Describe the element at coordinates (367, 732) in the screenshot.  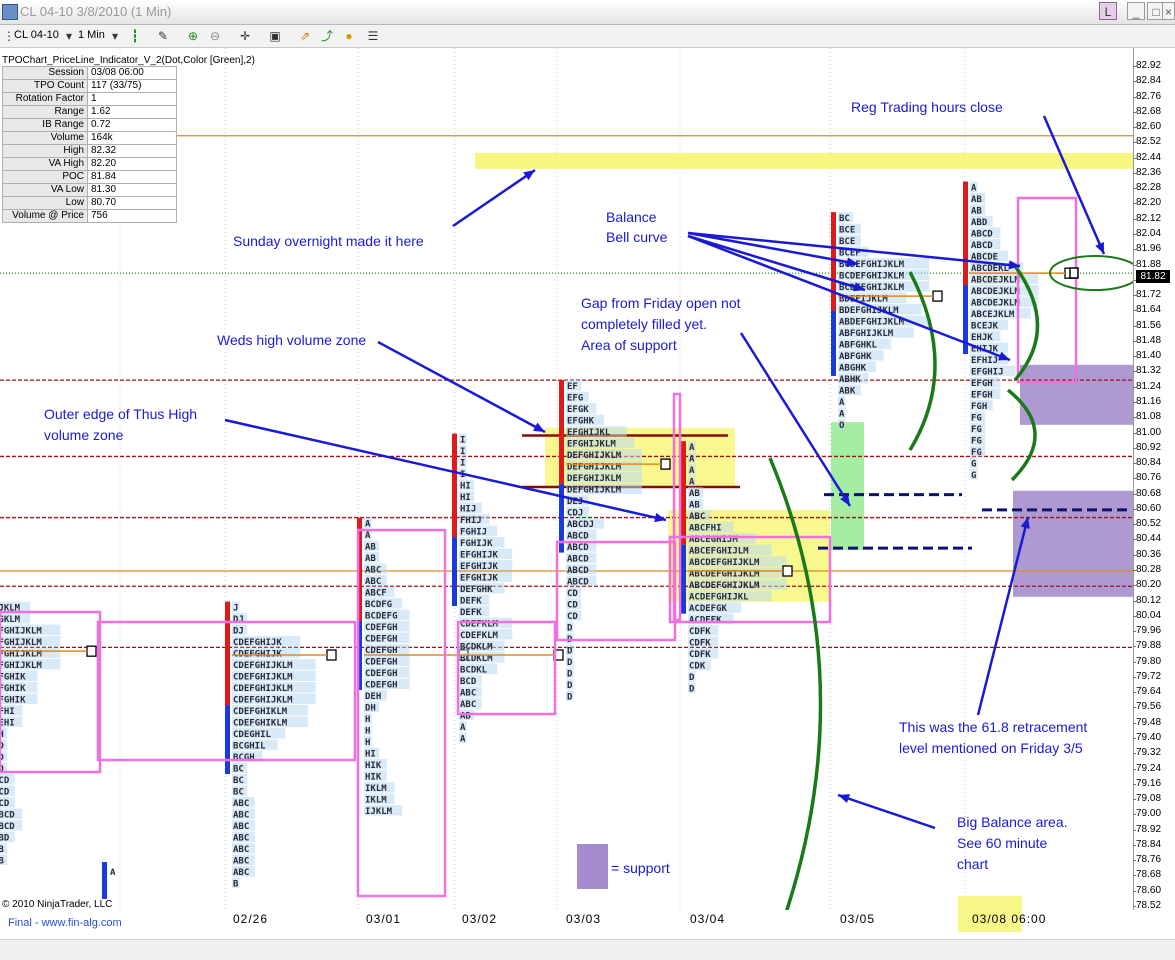
I see `tpo-row: H` at that location.